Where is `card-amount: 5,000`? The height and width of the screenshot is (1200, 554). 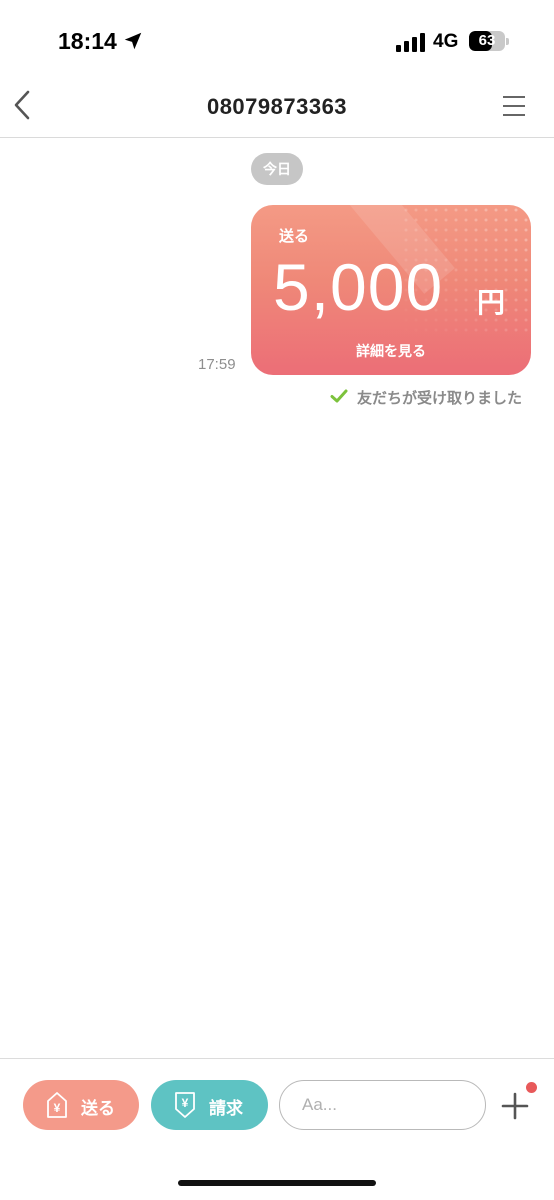 card-amount: 5,000 is located at coordinates (358, 287).